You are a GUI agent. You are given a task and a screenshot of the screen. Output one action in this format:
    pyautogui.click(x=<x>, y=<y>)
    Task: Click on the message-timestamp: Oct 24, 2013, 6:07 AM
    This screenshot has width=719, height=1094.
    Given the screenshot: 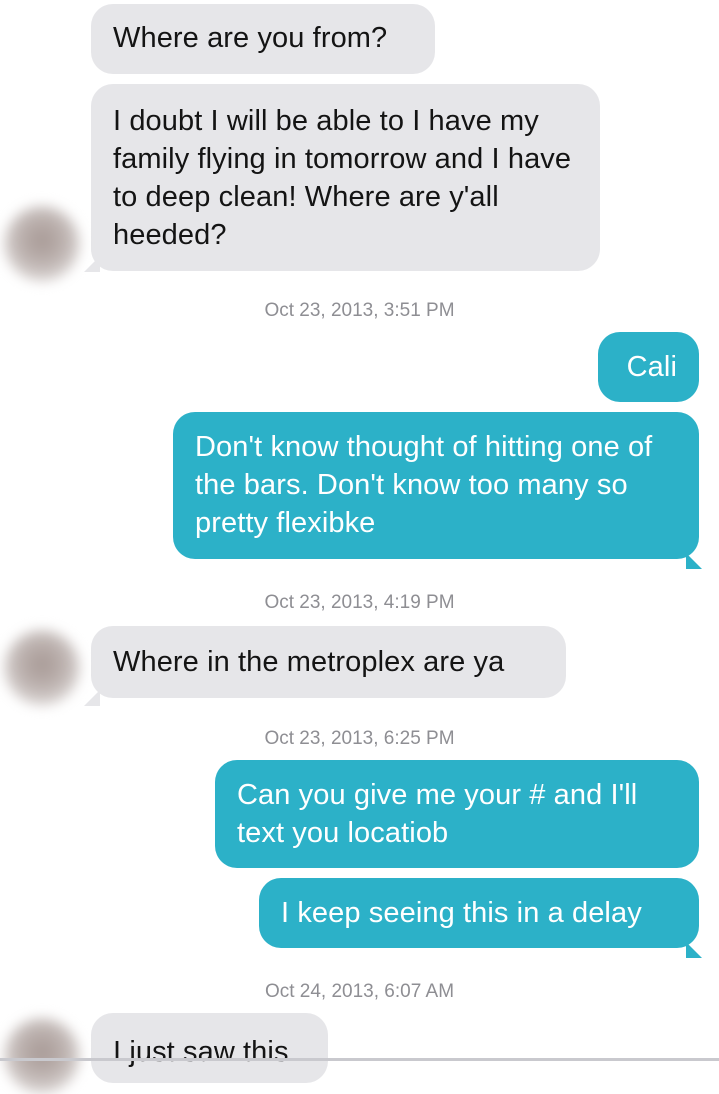 What is the action you would take?
    pyautogui.click(x=359, y=991)
    